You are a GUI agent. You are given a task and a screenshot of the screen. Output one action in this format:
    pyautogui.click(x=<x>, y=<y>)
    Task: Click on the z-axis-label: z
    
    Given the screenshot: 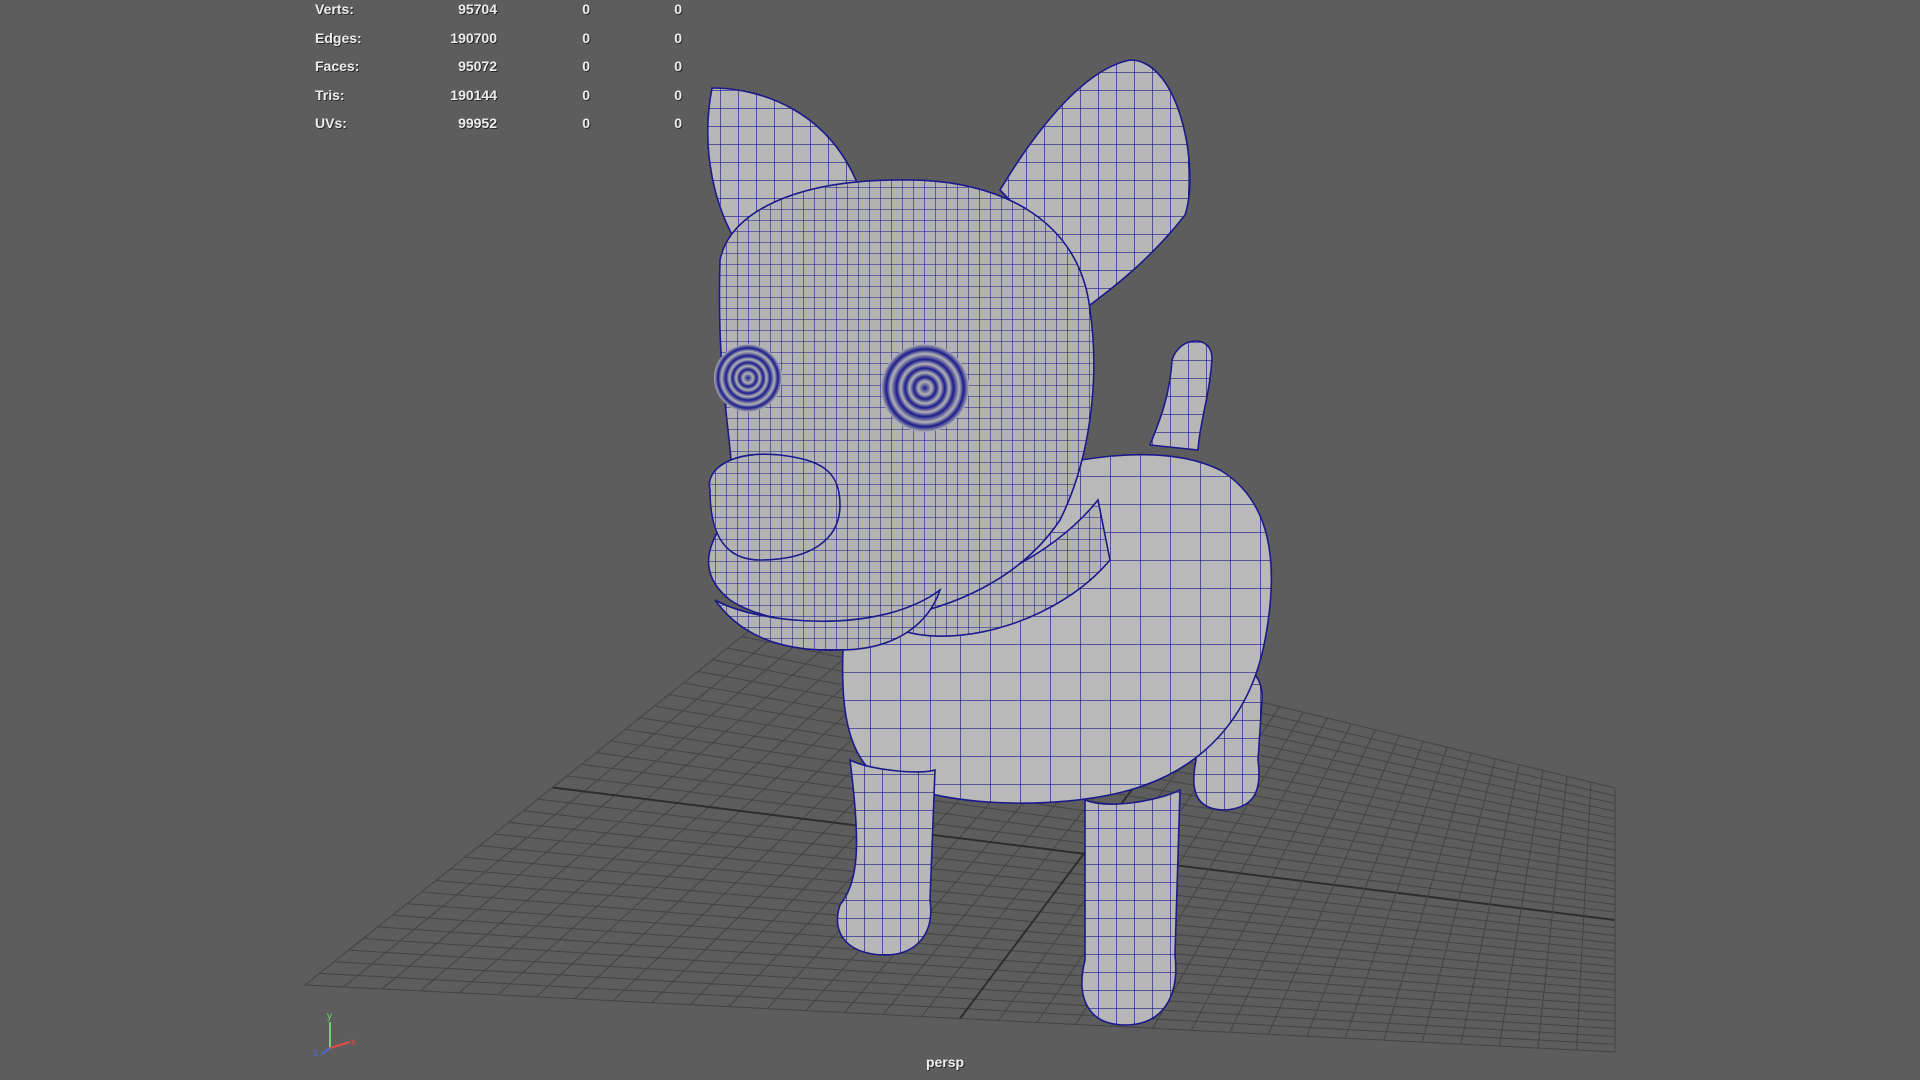 What is the action you would take?
    pyautogui.click(x=315, y=1053)
    